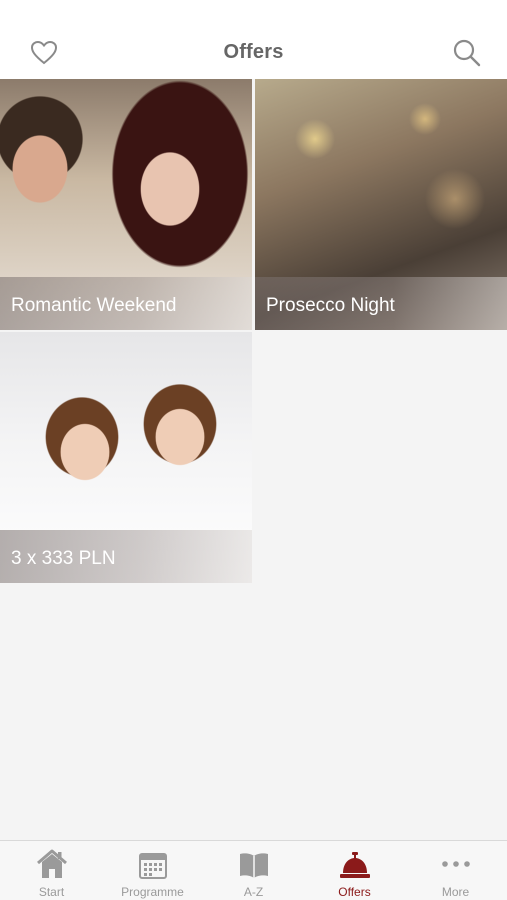 The height and width of the screenshot is (900, 507). Describe the element at coordinates (253, 52) in the screenshot. I see `page-title: Offers` at that location.